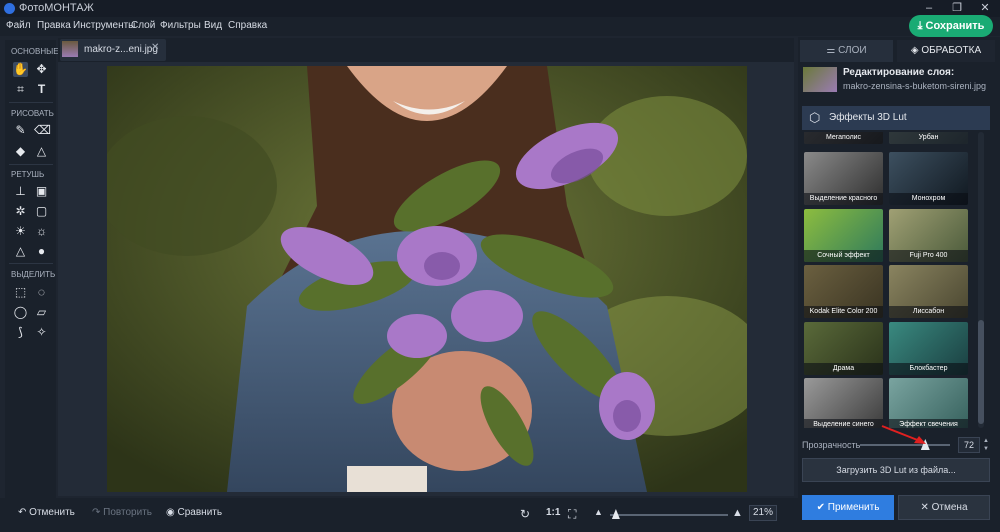 The width and height of the screenshot is (1000, 532). I want to click on blur-tool-icon: ●, so click(41, 251).